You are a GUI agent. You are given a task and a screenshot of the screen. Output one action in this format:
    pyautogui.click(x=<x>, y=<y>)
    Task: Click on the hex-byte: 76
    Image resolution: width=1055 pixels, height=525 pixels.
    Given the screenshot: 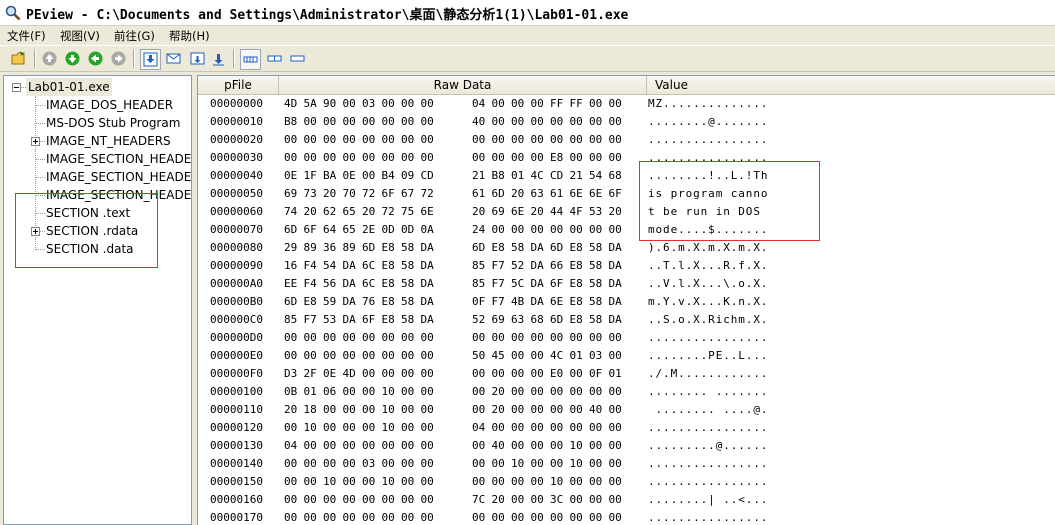 What is the action you would take?
    pyautogui.click(x=368, y=302)
    